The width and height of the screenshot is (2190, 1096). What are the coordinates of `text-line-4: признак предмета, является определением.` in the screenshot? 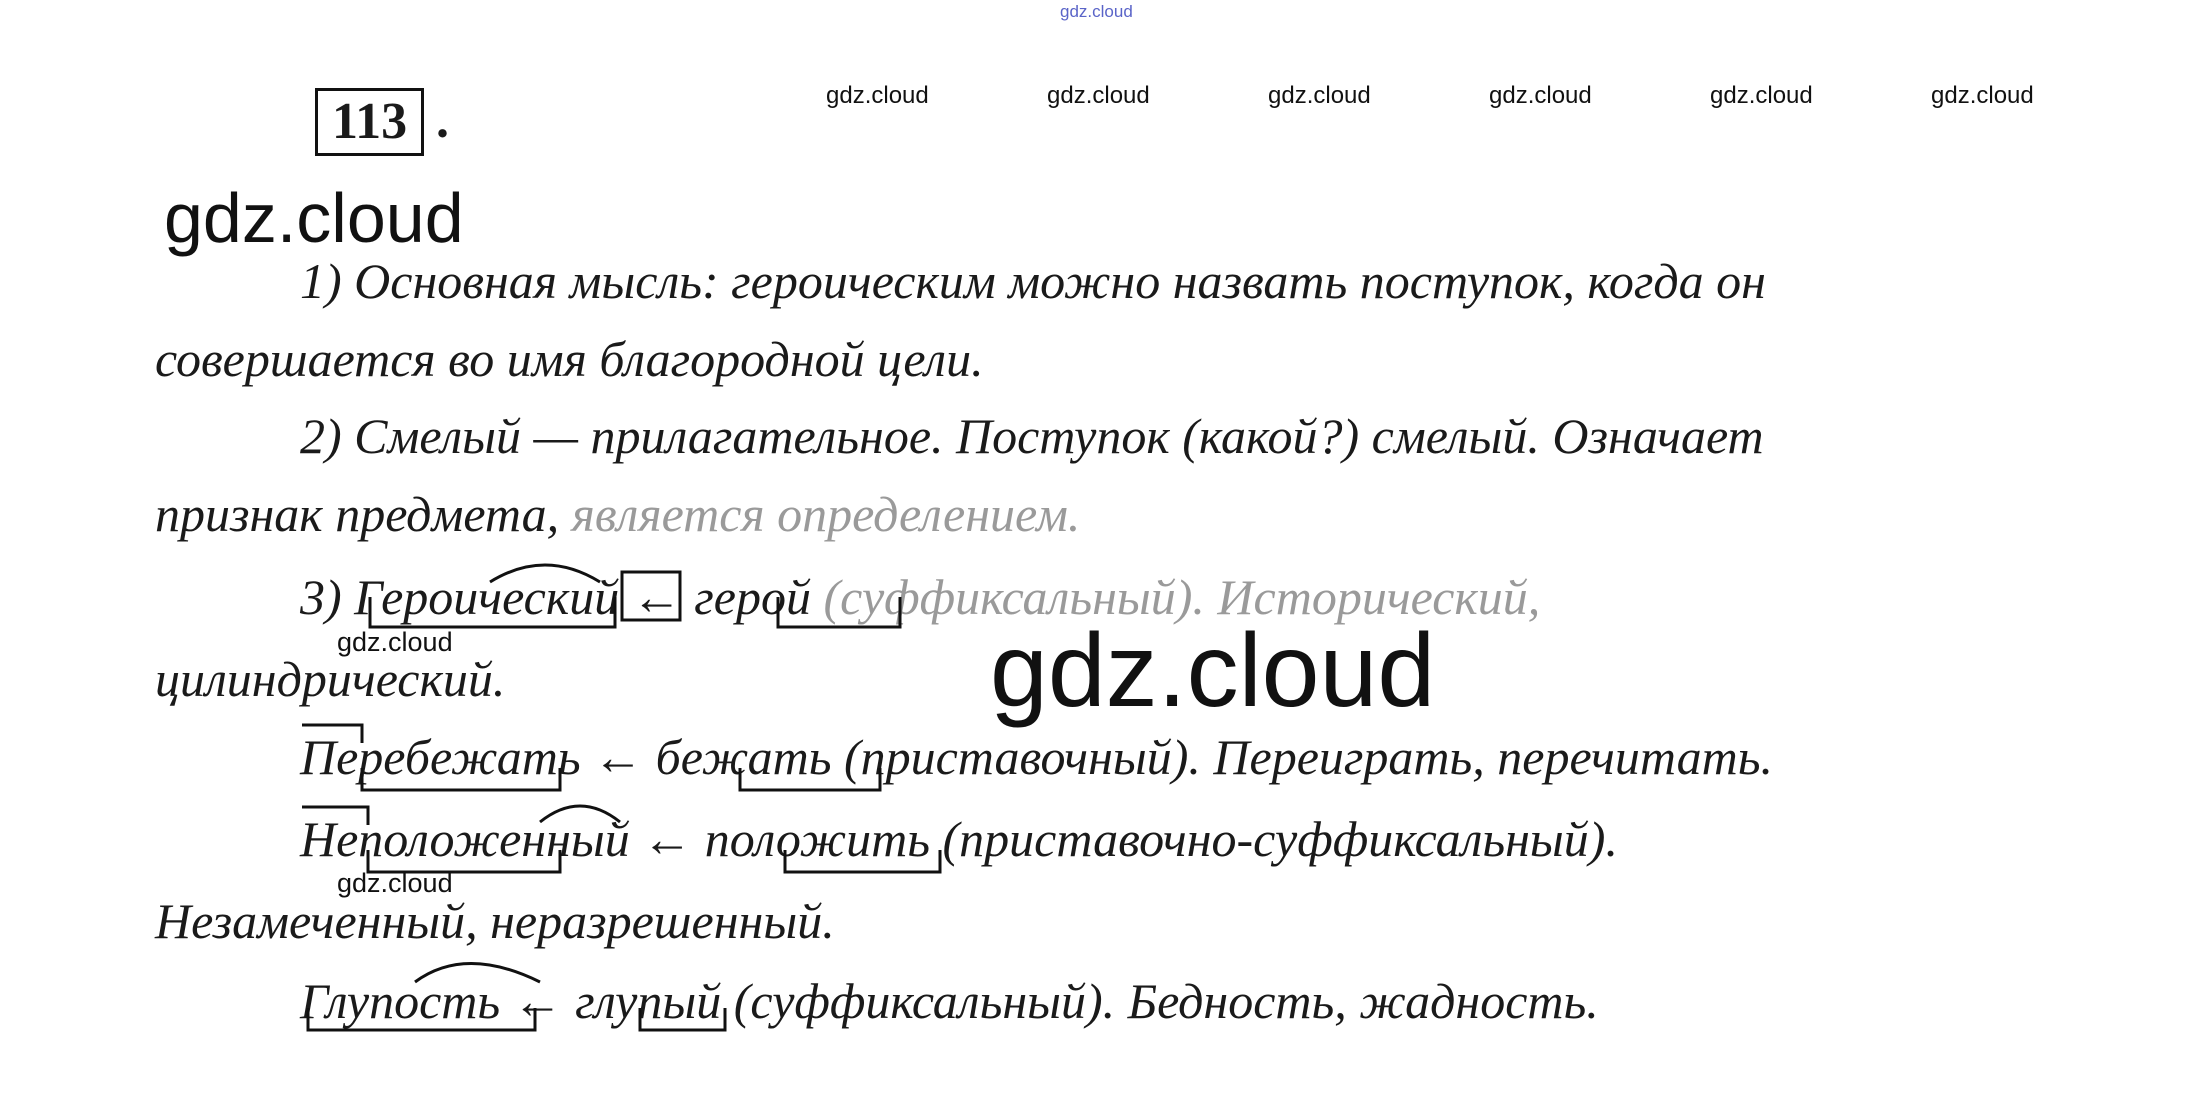 It's located at (617, 514).